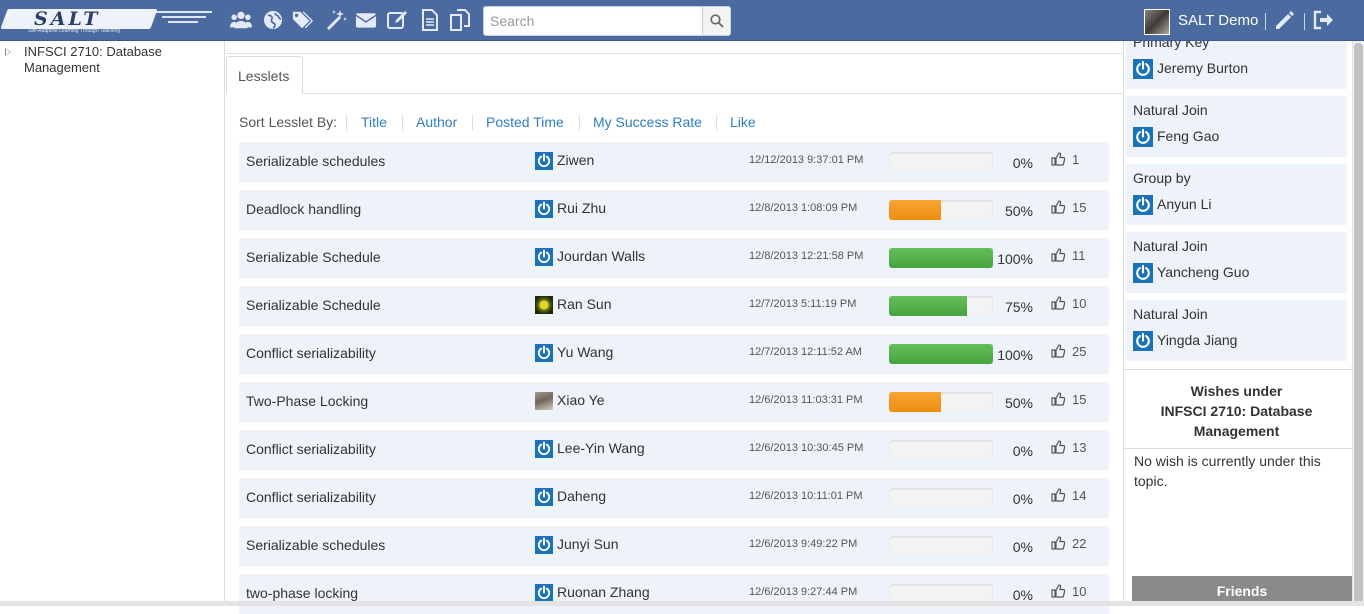 The width and height of the screenshot is (1364, 614). Describe the element at coordinates (242, 20) in the screenshot. I see `users-icon` at that location.